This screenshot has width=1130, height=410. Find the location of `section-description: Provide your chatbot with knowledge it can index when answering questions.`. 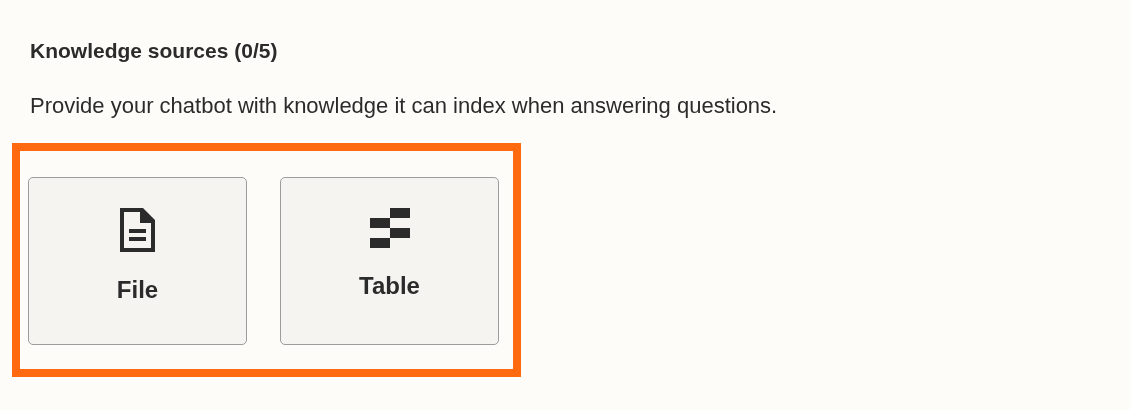

section-description: Provide your chatbot with knowledge it can index when answering questions. is located at coordinates (404, 106).